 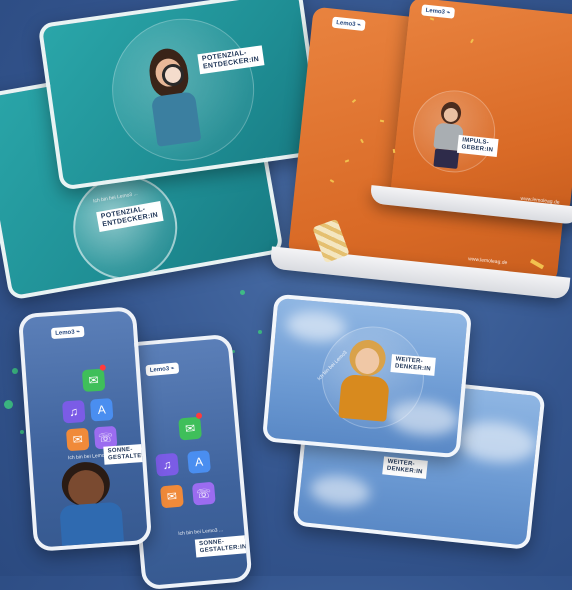 I want to click on orange-laptop-screen-front: Lemo3 ⌁ IMPULS- GEBER:IN www.lemoleag.de, so click(x=481, y=107).